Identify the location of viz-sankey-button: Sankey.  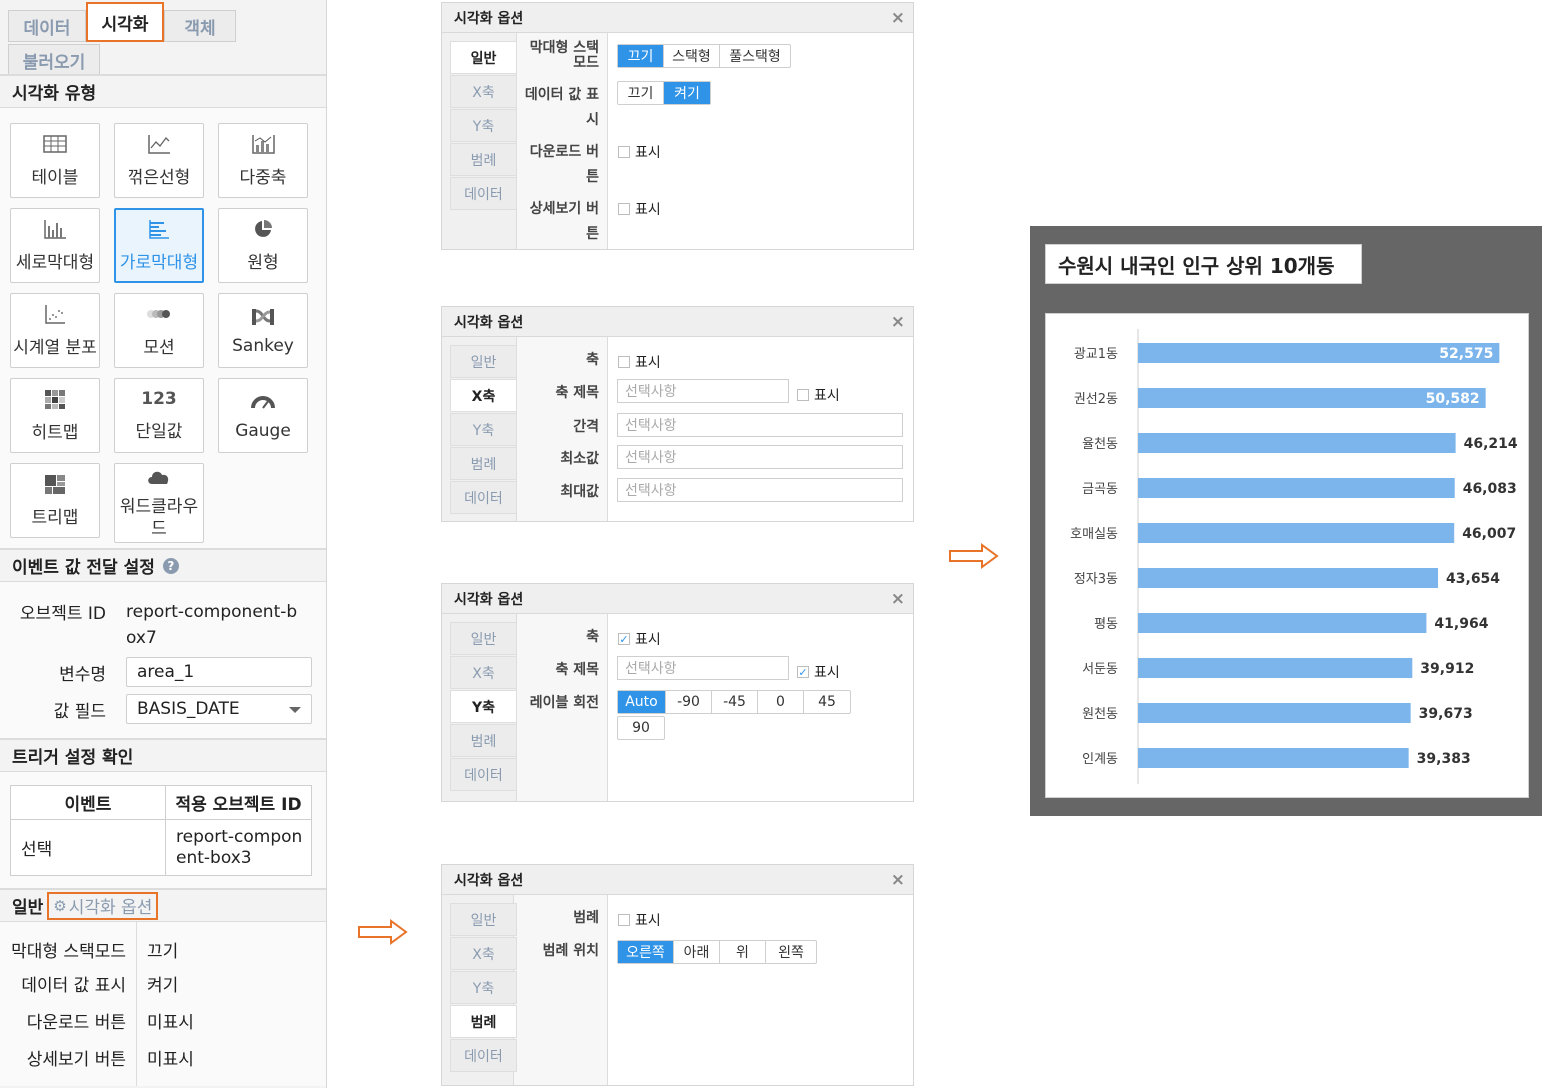
(263, 330).